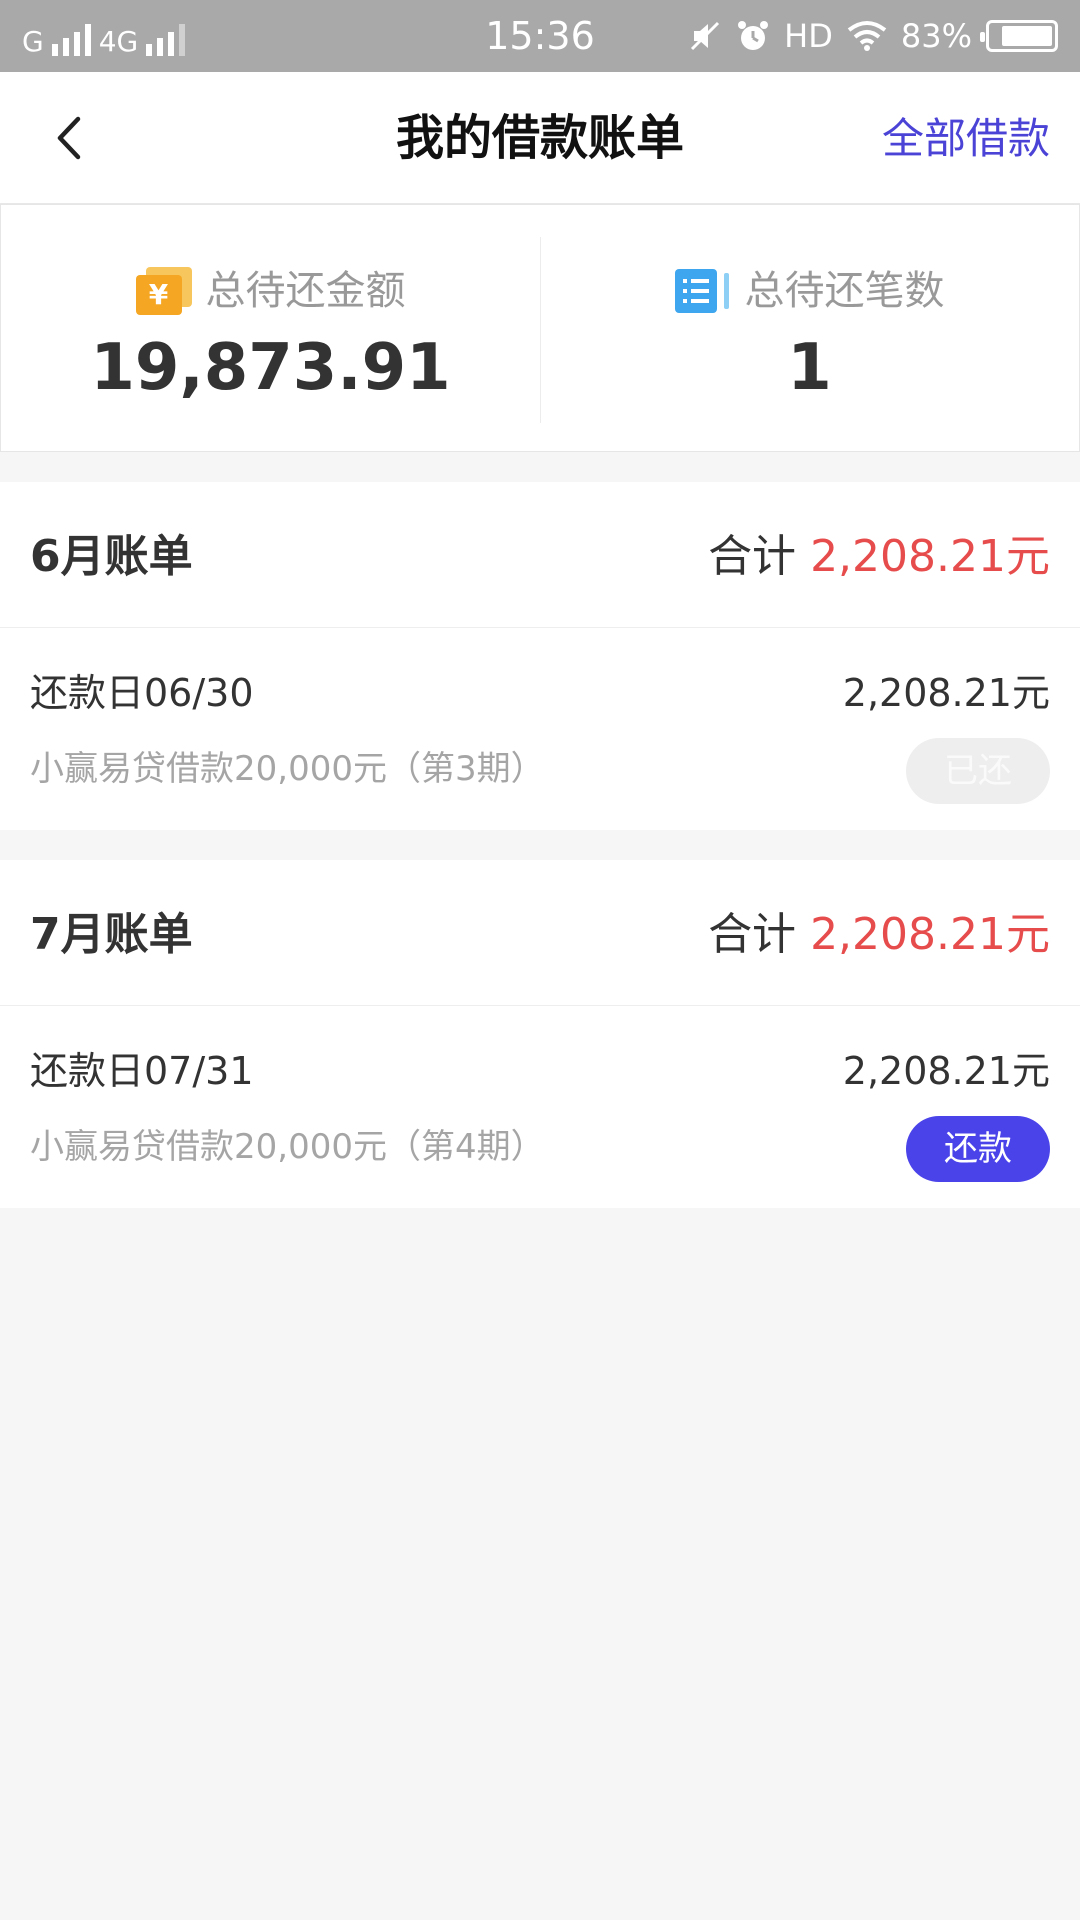 This screenshot has width=1080, height=1920. I want to click on bill-item: 还款日07/31 2,208.21元 小赢易贷借款20,000元（第4期） 还款, so click(540, 1107).